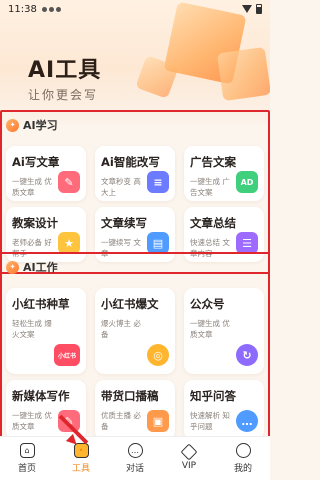 This screenshot has height=480, width=320. What do you see at coordinates (242, 469) in the screenshot?
I see `tab-label: 我的` at bounding box center [242, 469].